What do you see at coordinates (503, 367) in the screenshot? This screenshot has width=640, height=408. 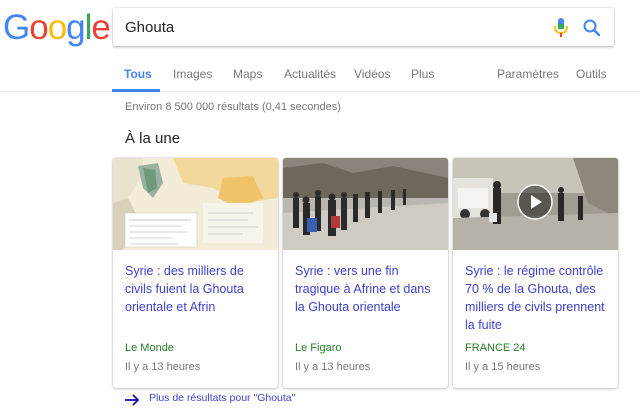 I see `card-time: Il y a 15 heures` at bounding box center [503, 367].